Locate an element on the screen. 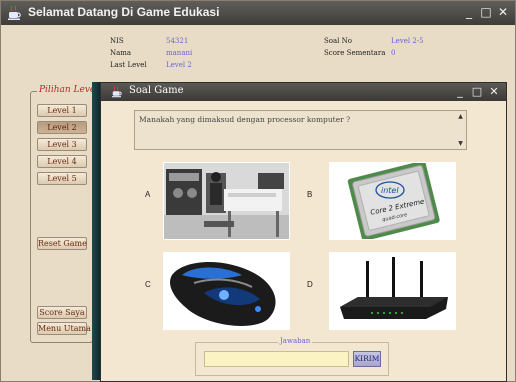 The image size is (516, 382). reset-game-button: Reset Game is located at coordinates (62, 243).